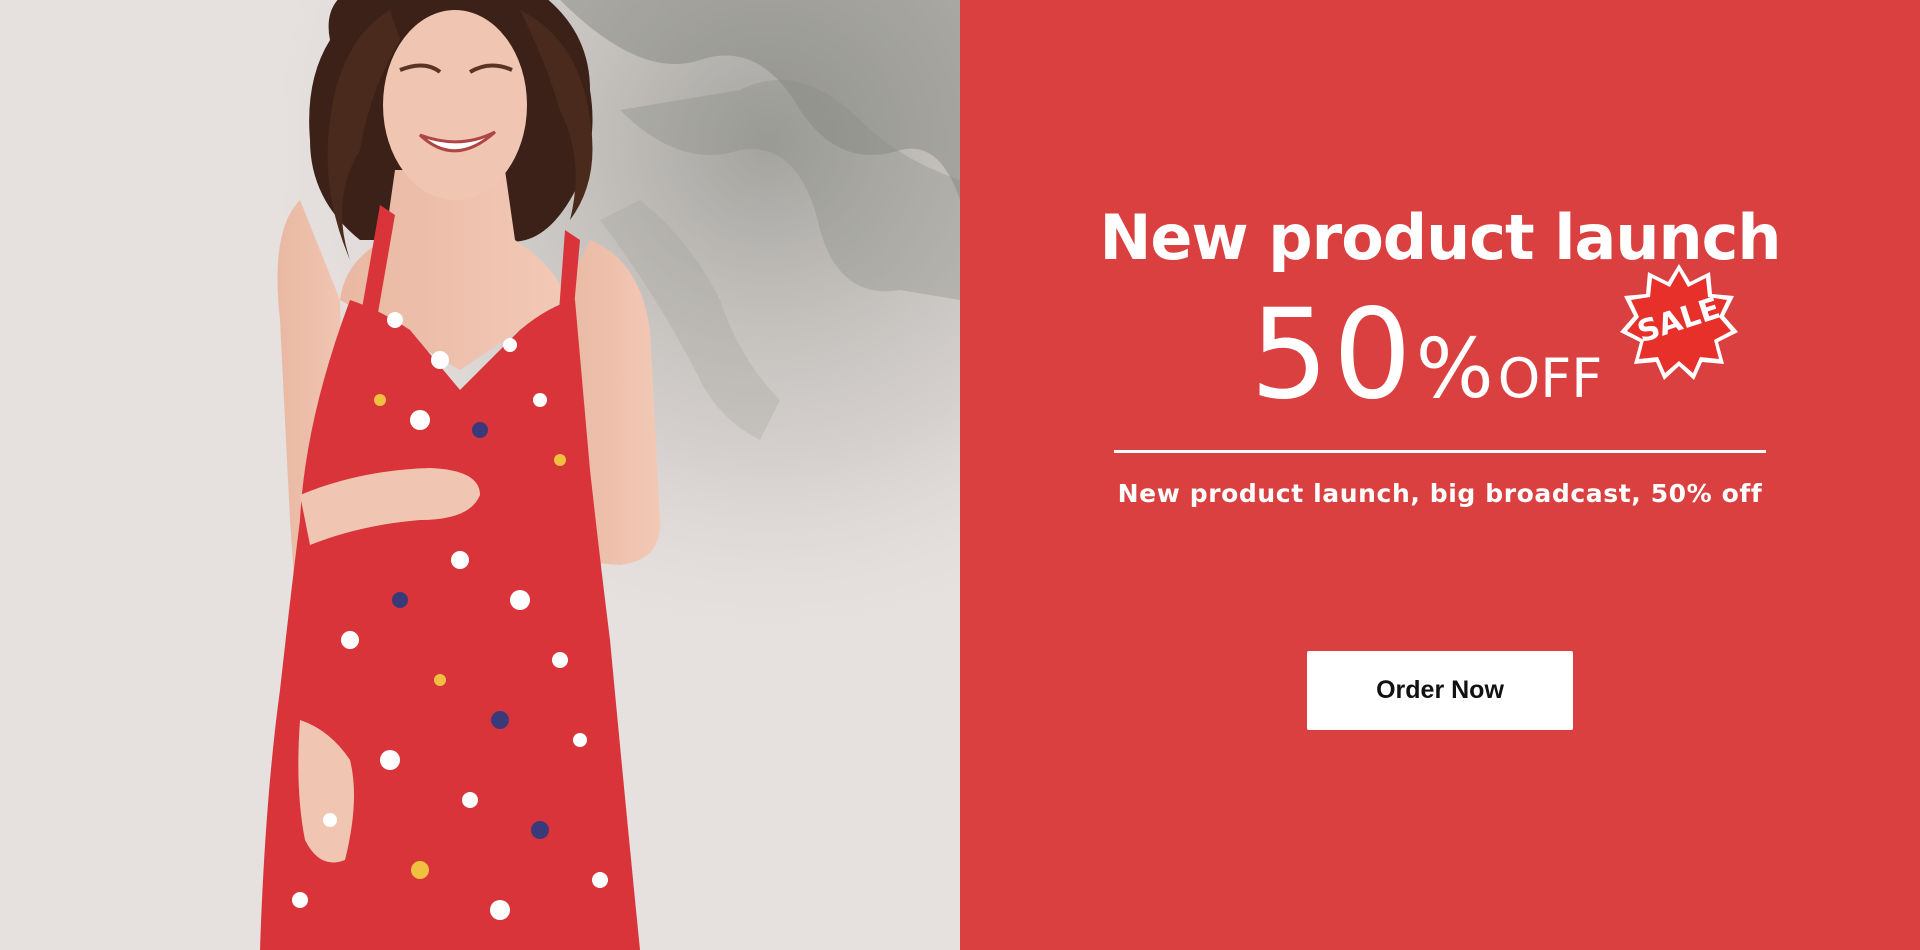 The height and width of the screenshot is (950, 1920). I want to click on discount-text: 50%OFF, so click(1426, 355).